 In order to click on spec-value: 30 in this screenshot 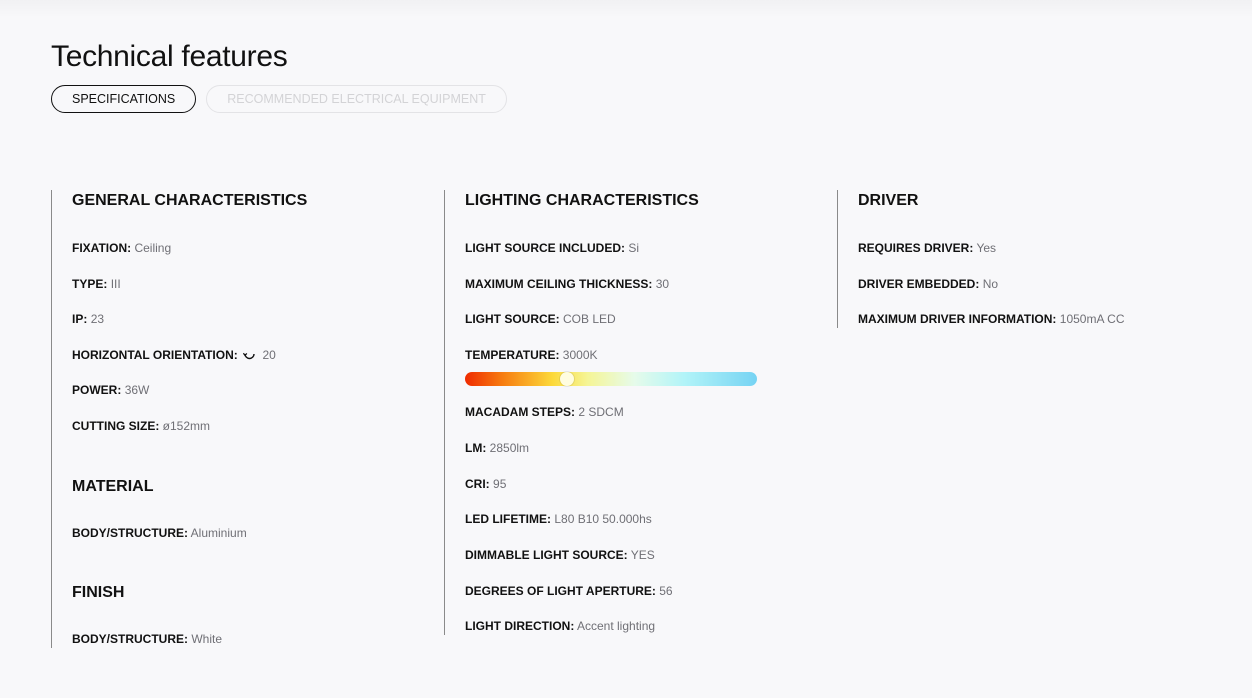, I will do `click(662, 284)`.